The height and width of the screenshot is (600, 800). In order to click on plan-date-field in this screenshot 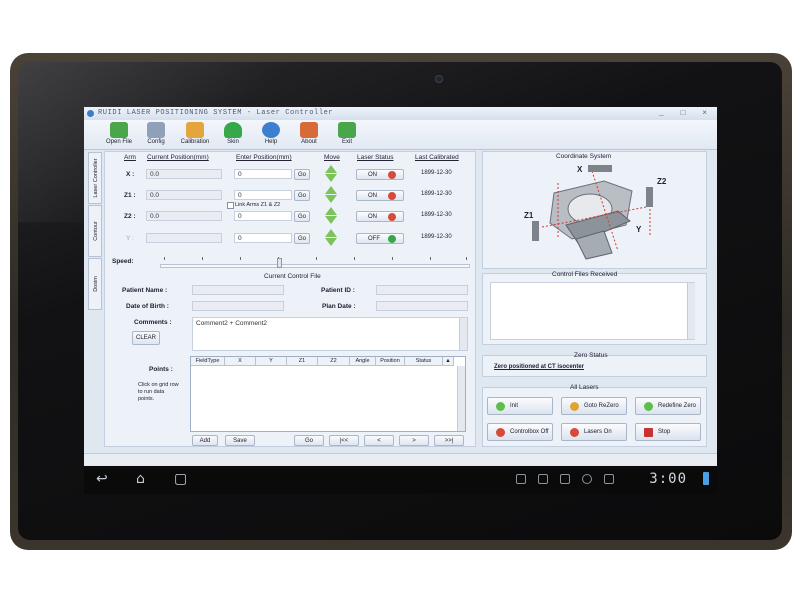, I will do `click(422, 306)`.